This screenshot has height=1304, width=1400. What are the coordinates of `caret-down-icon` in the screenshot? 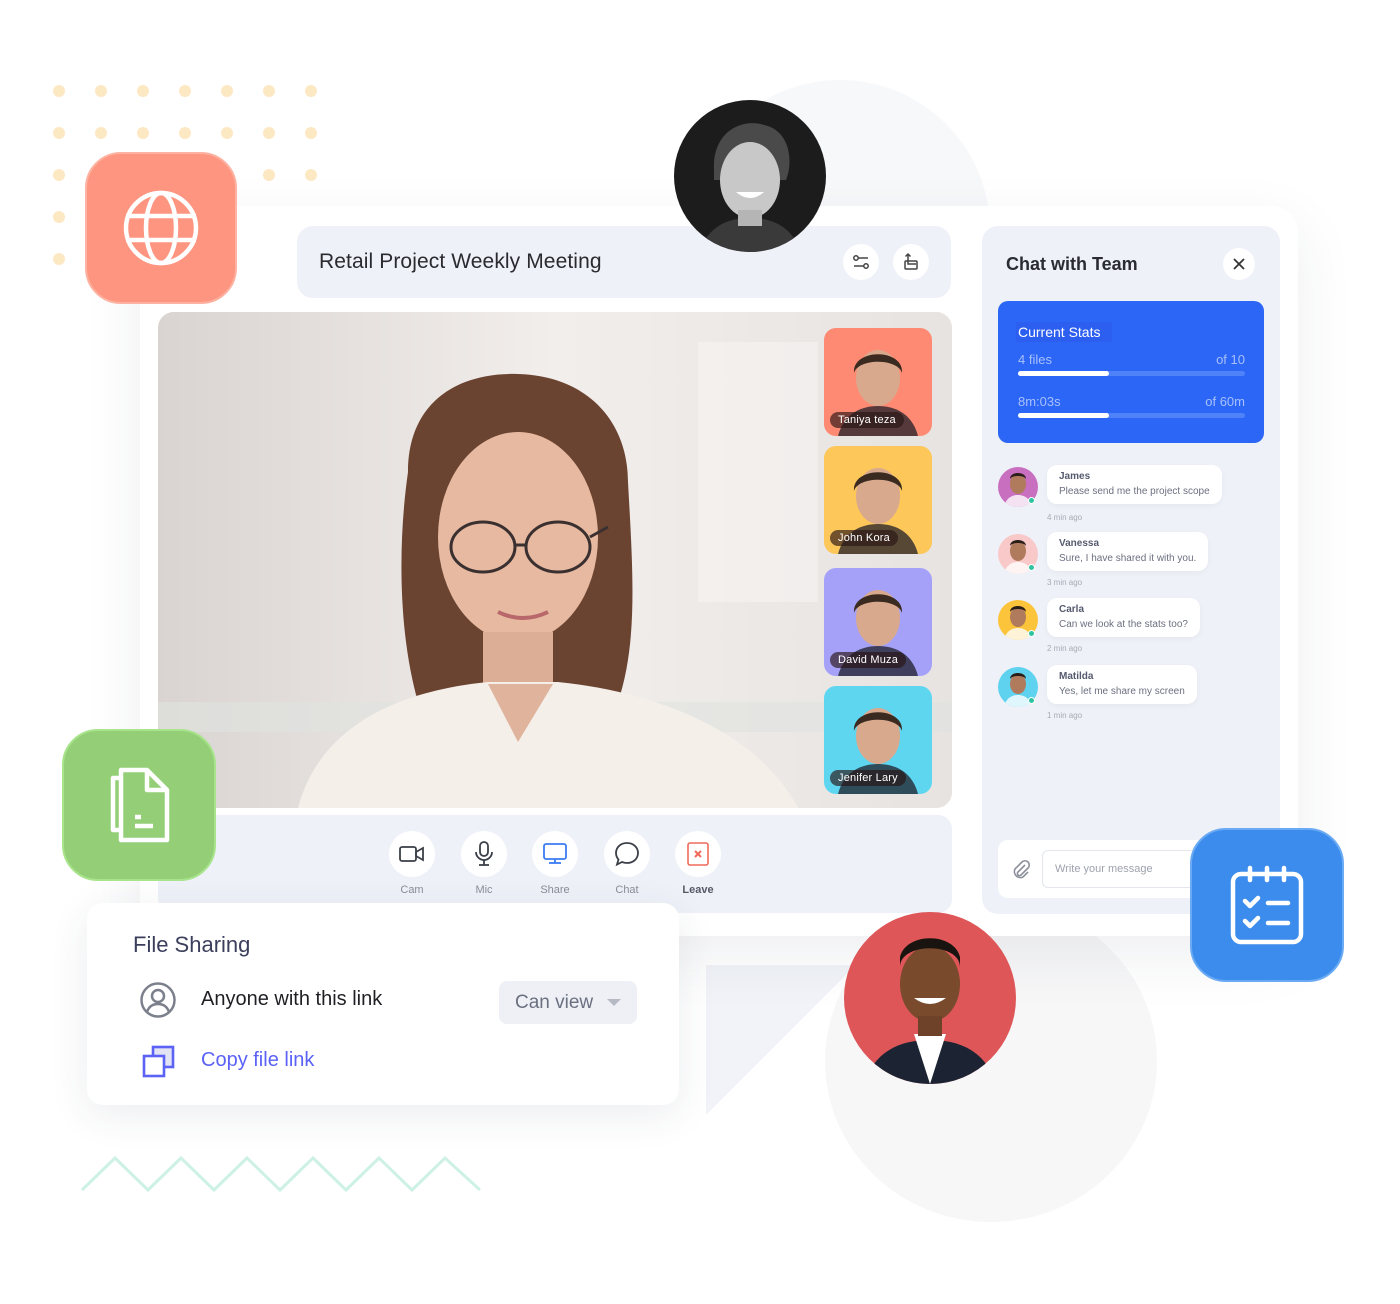 It's located at (614, 1002).